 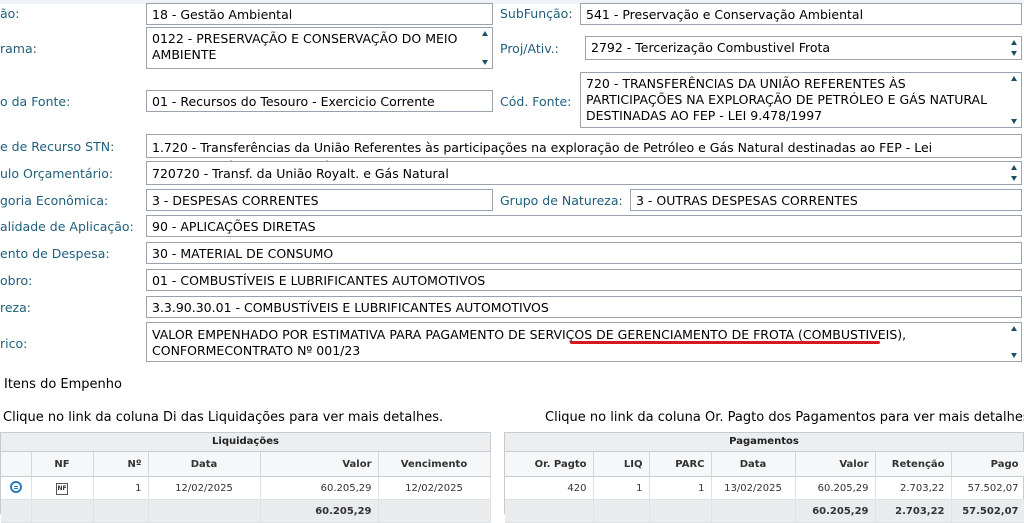 What do you see at coordinates (584, 253) in the screenshot?
I see `elemento-field: 30 - MATERIAL DE CONSUMO` at bounding box center [584, 253].